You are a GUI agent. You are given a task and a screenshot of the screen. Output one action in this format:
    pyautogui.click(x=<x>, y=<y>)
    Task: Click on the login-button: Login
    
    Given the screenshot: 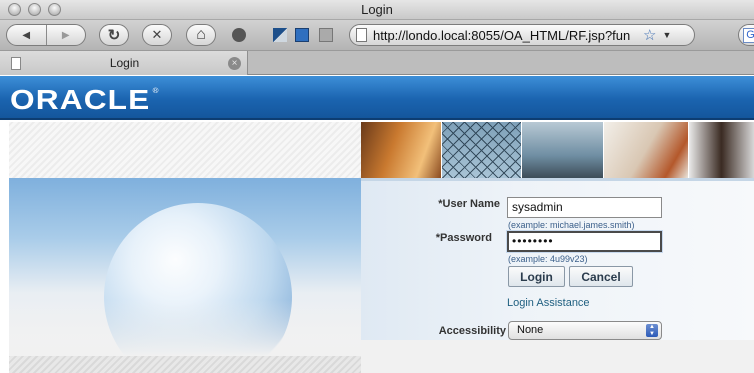 What is the action you would take?
    pyautogui.click(x=536, y=276)
    